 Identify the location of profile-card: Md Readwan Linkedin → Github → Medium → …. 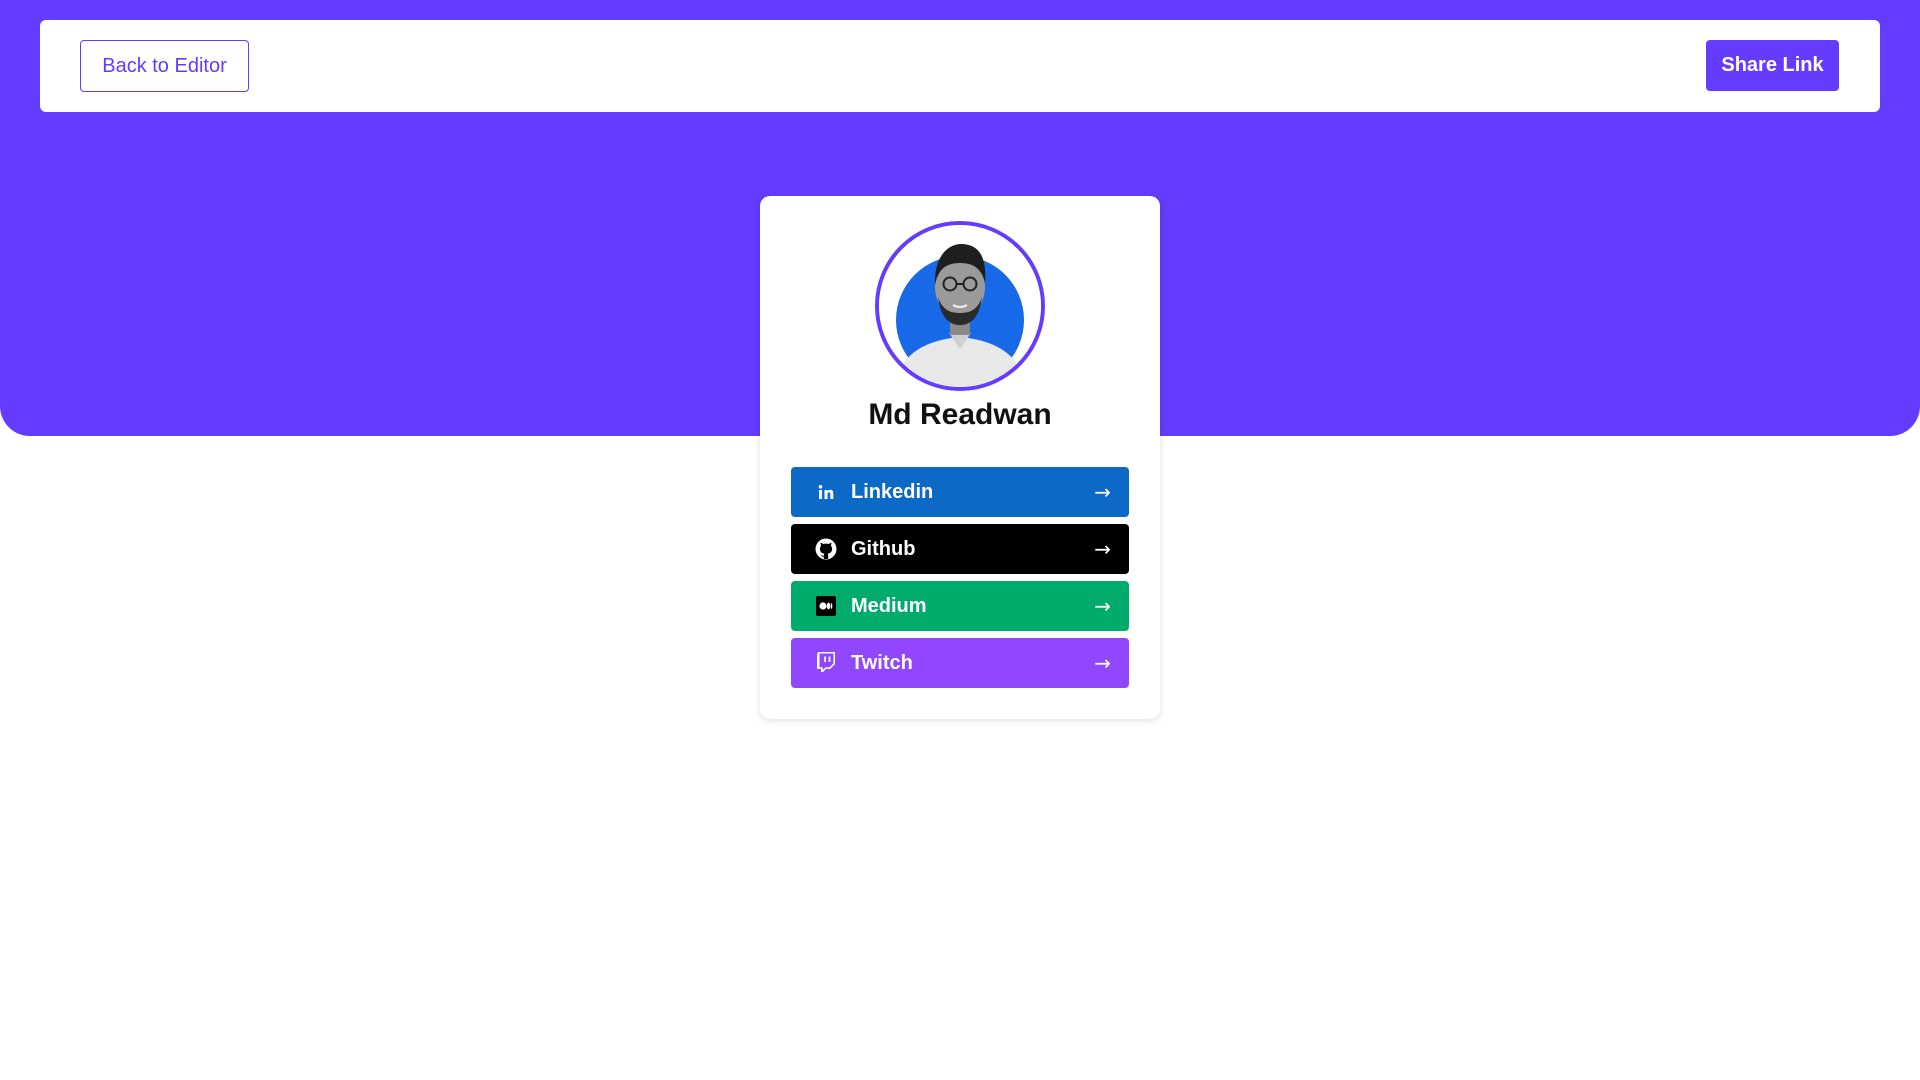
(960, 457).